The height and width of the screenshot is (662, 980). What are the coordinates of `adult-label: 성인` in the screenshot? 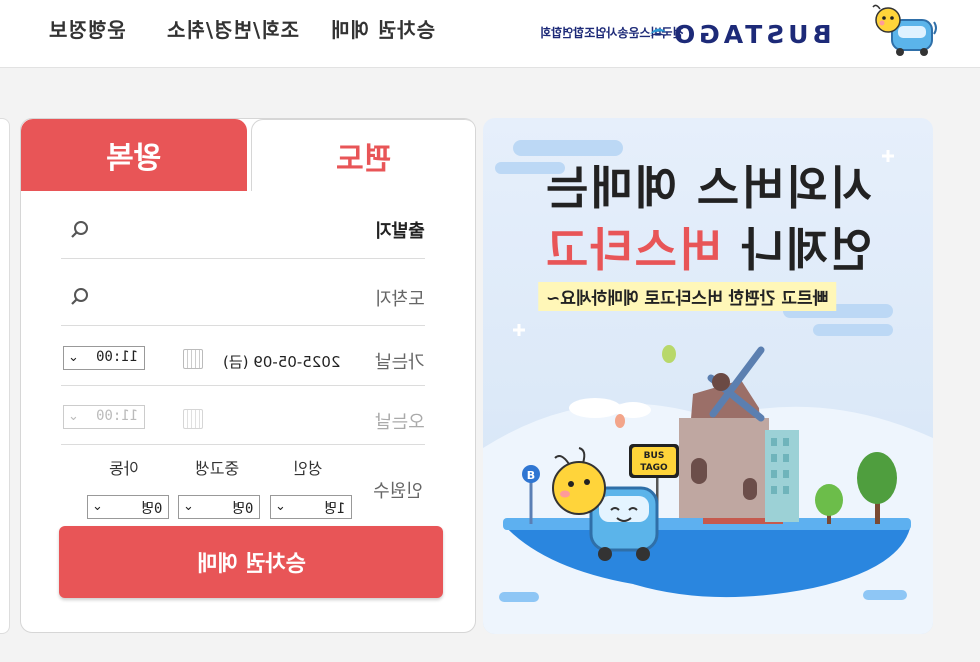 It's located at (308, 468).